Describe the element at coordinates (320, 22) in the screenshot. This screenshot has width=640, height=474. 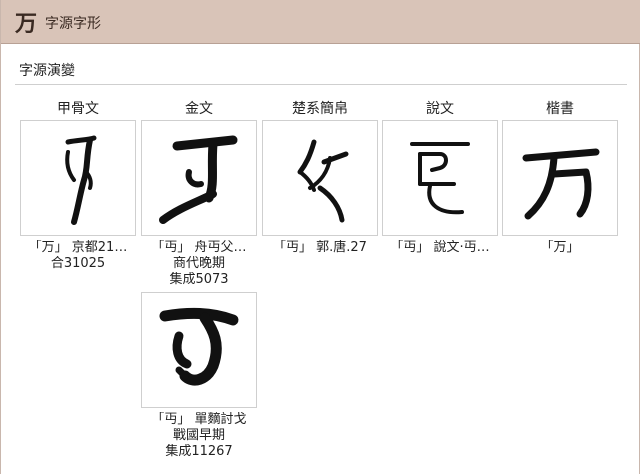
I see `page-header: 万 字源字形` at that location.